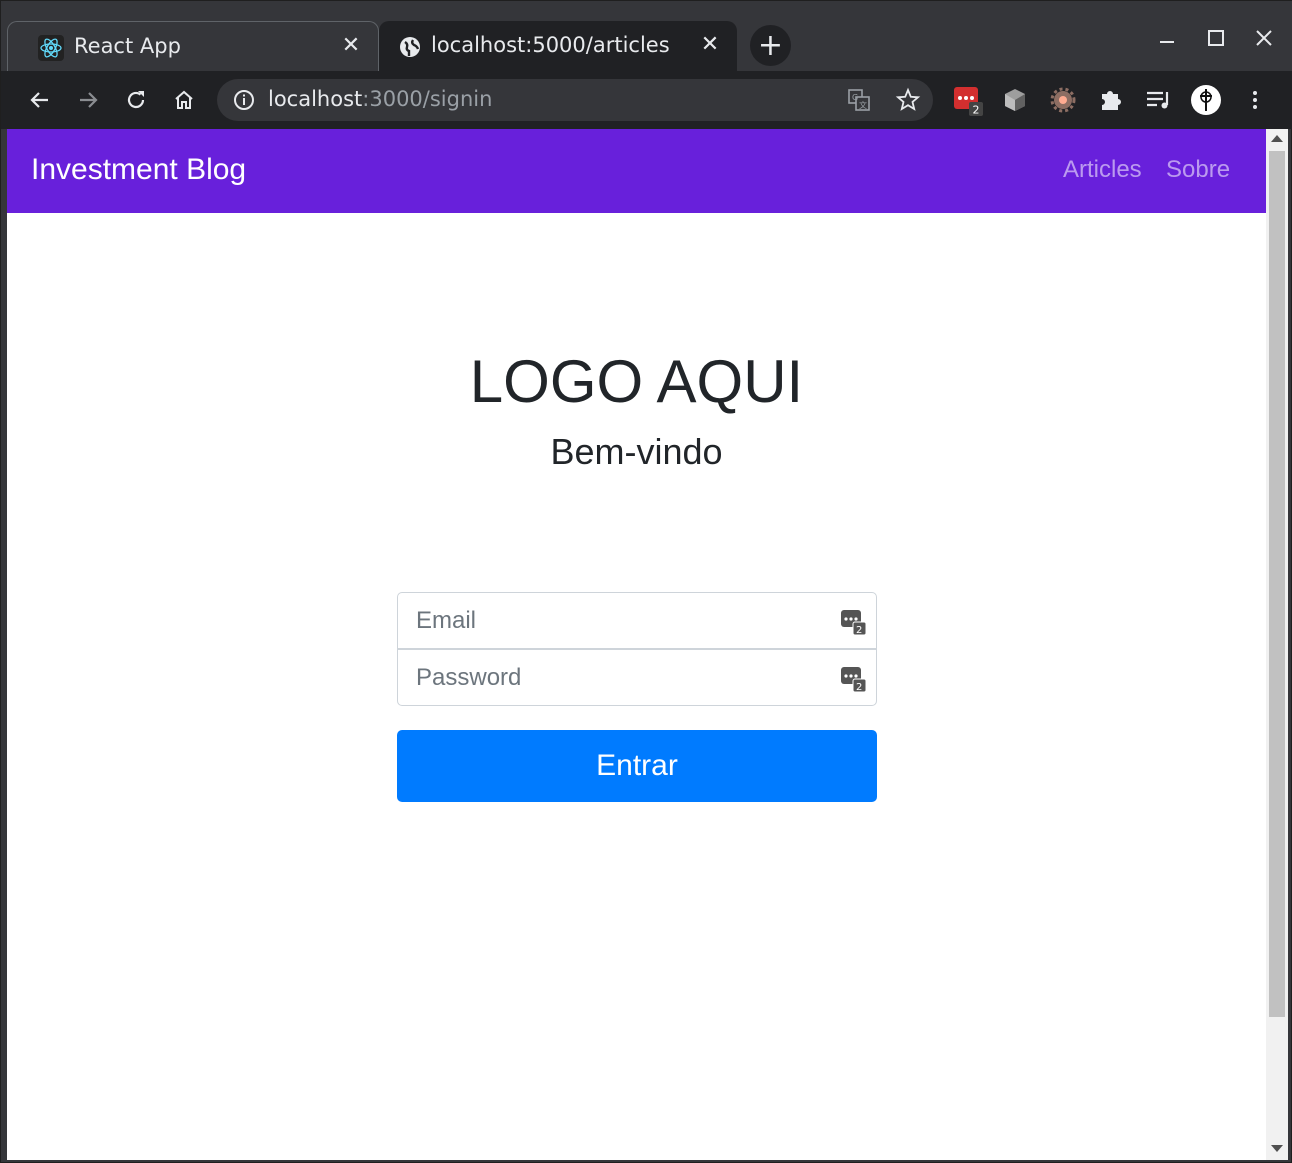  Describe the element at coordinates (1015, 100) in the screenshot. I see `cube-extension-icon` at that location.